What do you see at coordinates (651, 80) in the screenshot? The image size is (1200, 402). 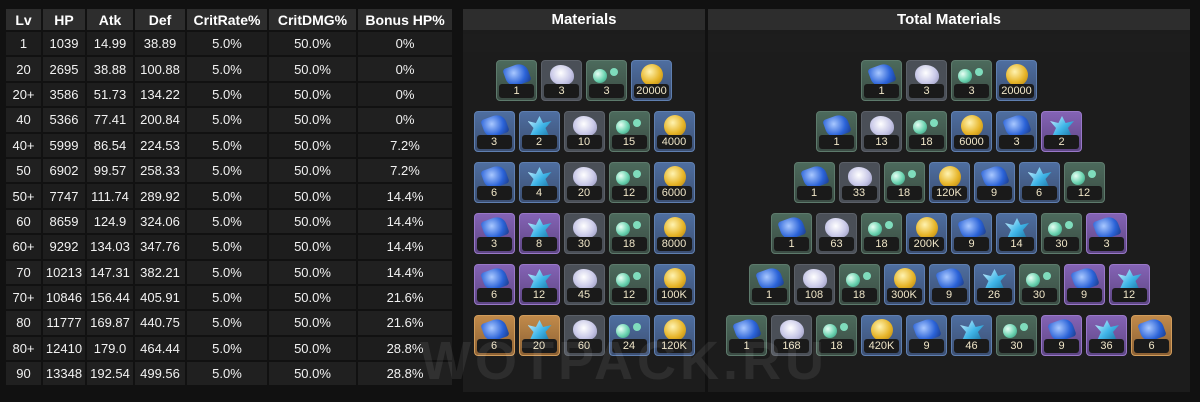 I see `material-item: 20000` at bounding box center [651, 80].